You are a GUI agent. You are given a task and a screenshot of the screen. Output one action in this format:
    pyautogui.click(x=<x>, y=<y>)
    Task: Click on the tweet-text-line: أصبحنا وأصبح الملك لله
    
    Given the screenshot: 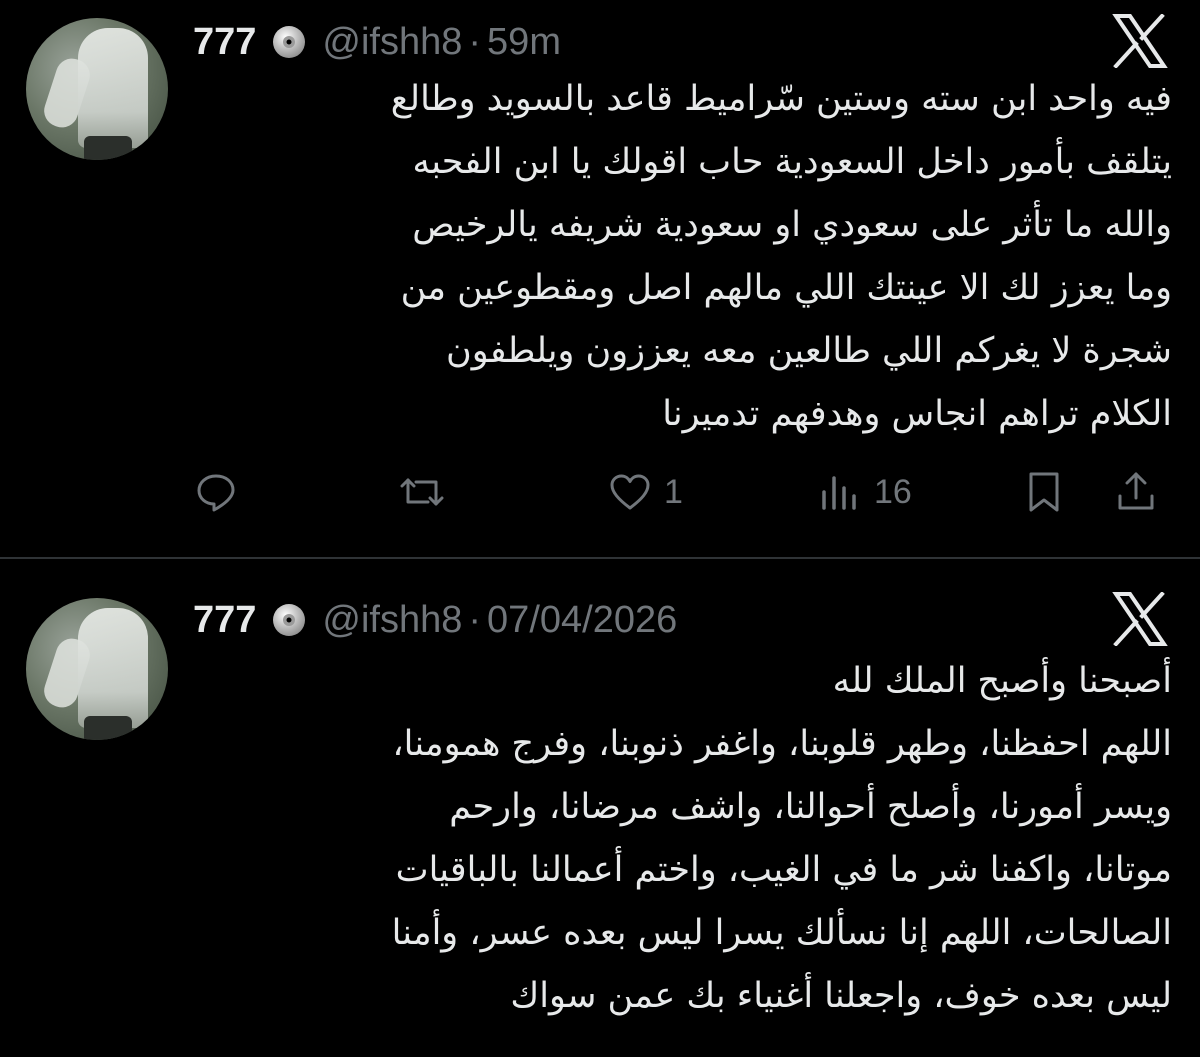 What is the action you would take?
    pyautogui.click(x=1002, y=681)
    